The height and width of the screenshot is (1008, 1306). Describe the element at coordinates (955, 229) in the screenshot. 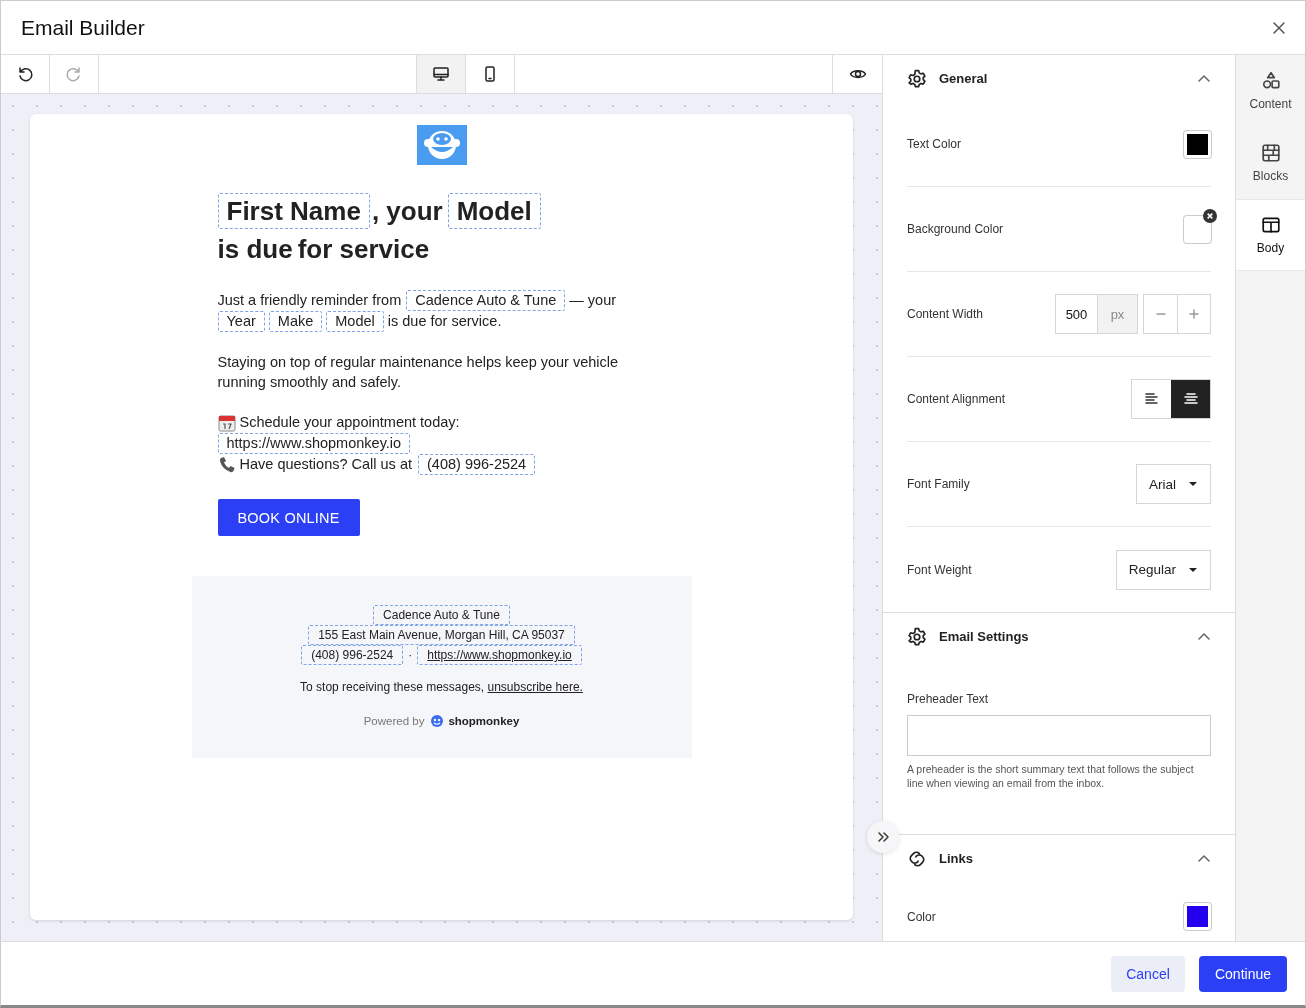

I see `field-label: Background Color` at that location.